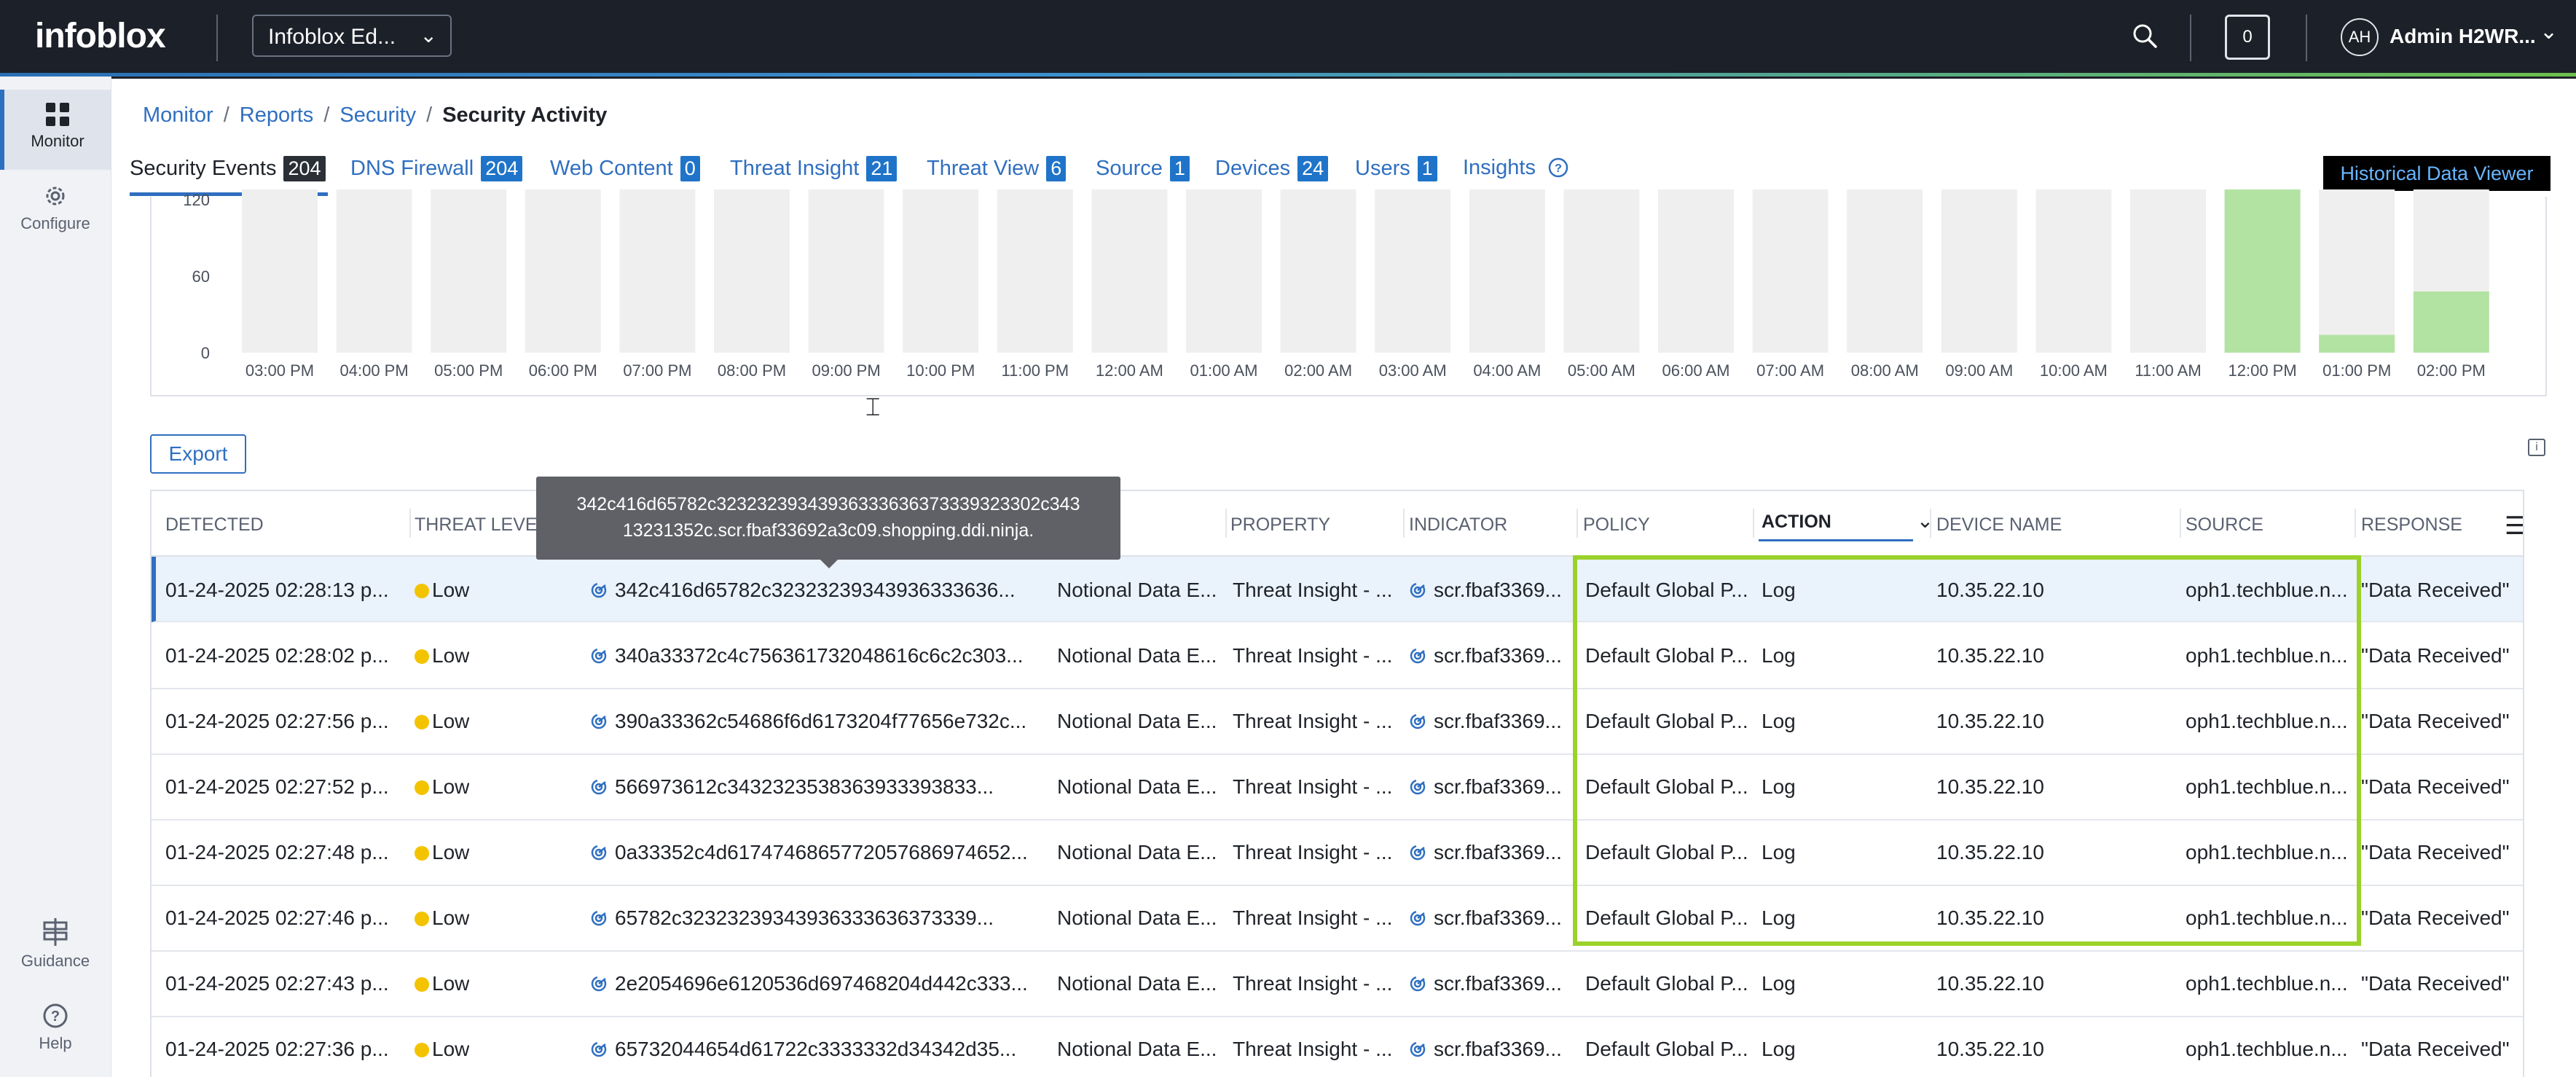  Describe the element at coordinates (55, 196) in the screenshot. I see `gear-icon` at that location.